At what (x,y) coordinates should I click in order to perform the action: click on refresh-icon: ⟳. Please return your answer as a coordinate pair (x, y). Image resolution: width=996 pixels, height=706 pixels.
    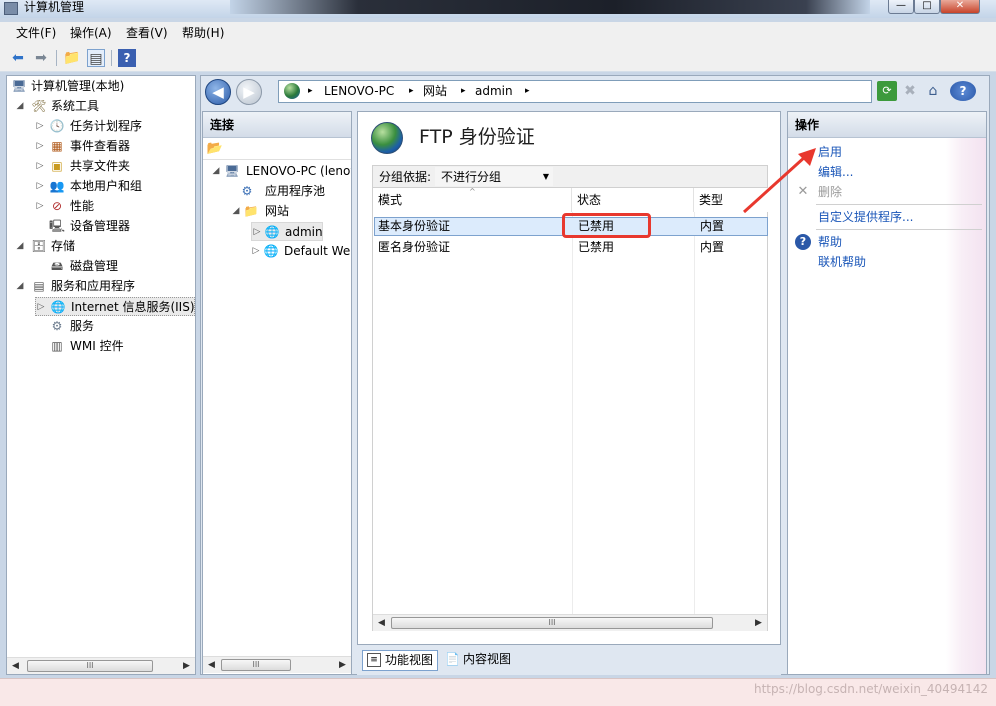
    Looking at the image, I should click on (887, 91).